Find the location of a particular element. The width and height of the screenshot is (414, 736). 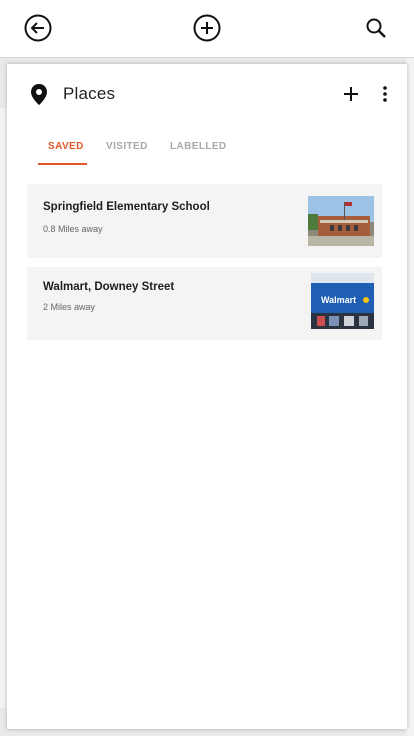

back-button is located at coordinates (38, 28).